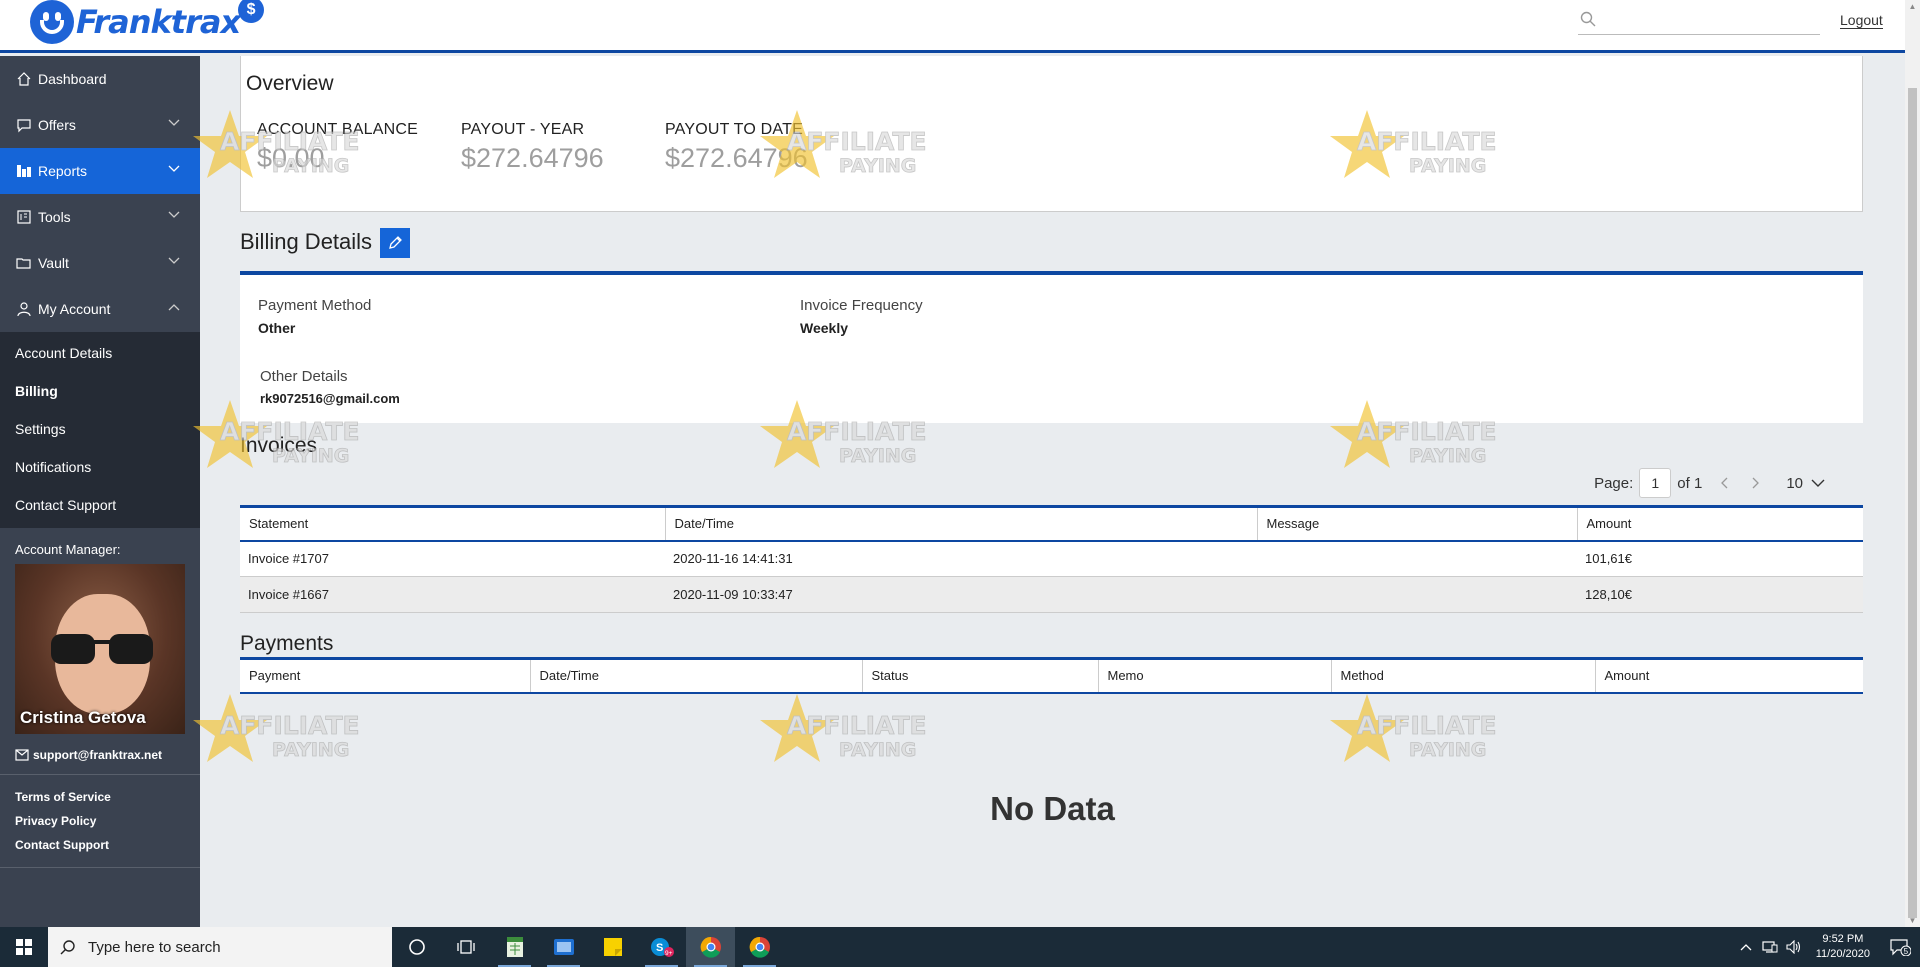 The width and height of the screenshot is (1920, 967). What do you see at coordinates (1725, 483) in the screenshot?
I see `prev-page-icon` at bounding box center [1725, 483].